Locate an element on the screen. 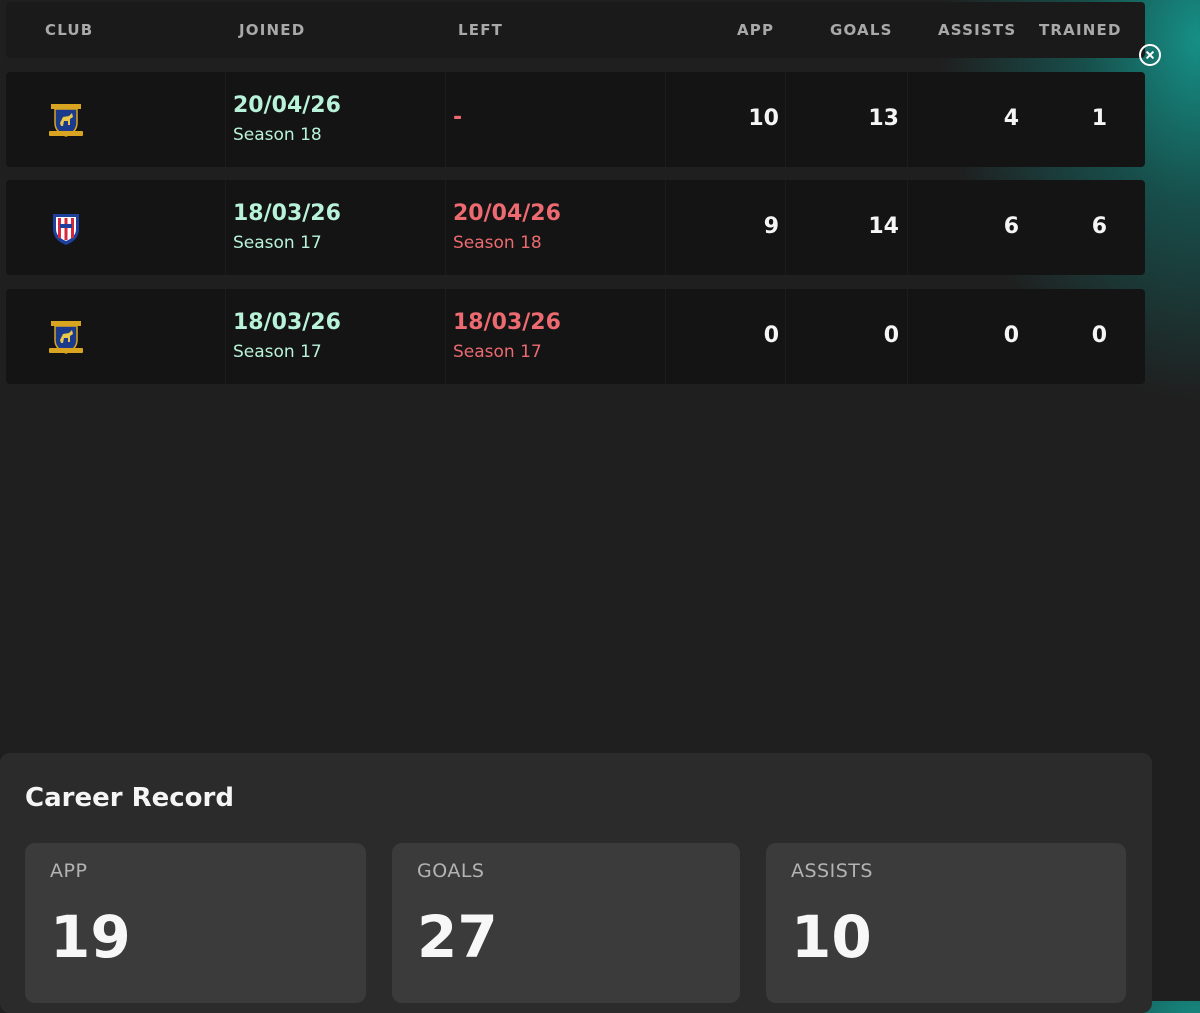 Image resolution: width=1200 pixels, height=1013 pixels. career-card-assists: ASSISTS 10 is located at coordinates (946, 923).